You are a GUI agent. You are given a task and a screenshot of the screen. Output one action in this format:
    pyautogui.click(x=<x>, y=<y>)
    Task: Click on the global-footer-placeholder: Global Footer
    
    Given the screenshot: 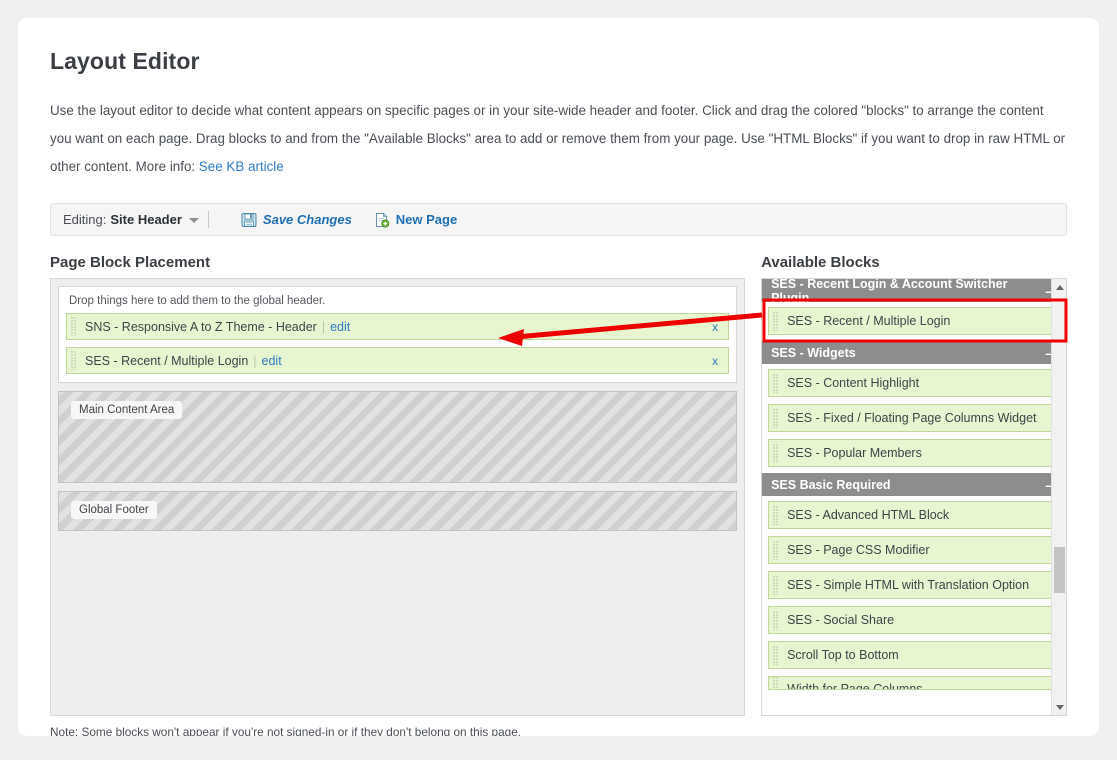 What is the action you would take?
    pyautogui.click(x=398, y=511)
    